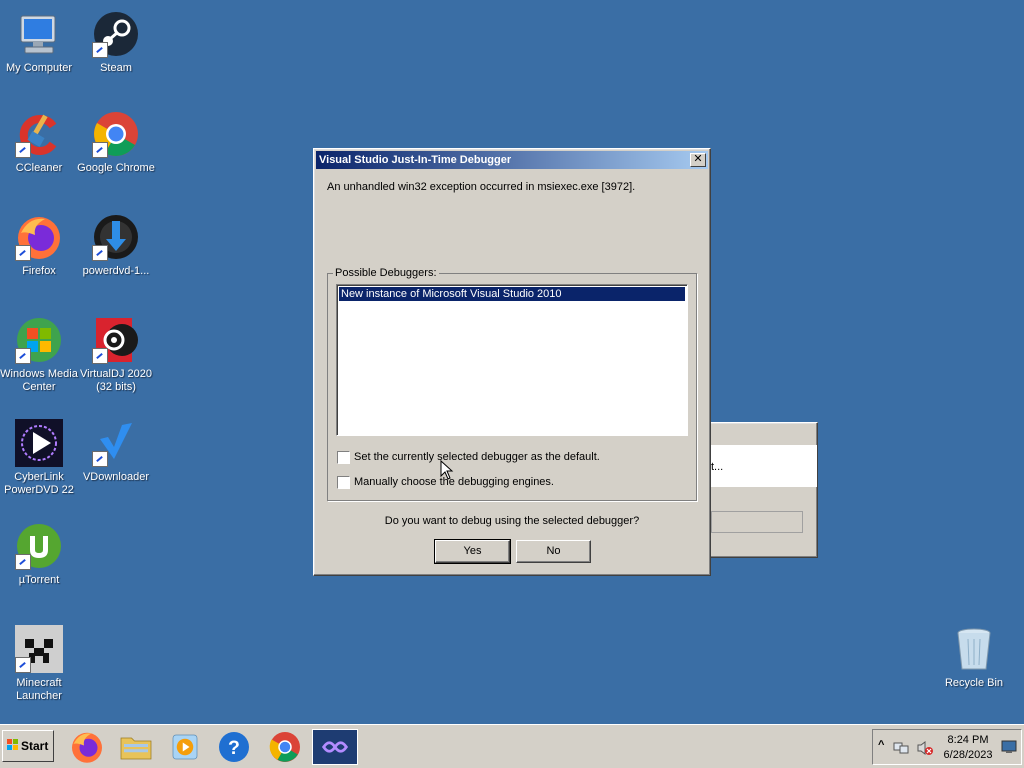 The image size is (1024, 768). I want to click on system-tray: ^ 8:24 PM 6/28/2023, so click(947, 747).